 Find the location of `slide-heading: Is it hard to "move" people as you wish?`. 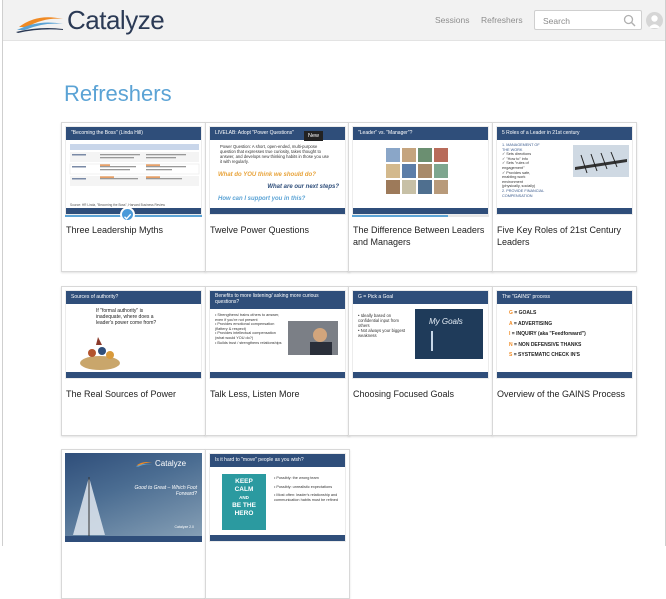

slide-heading: Is it hard to "move" people as you wish? is located at coordinates (277, 460).